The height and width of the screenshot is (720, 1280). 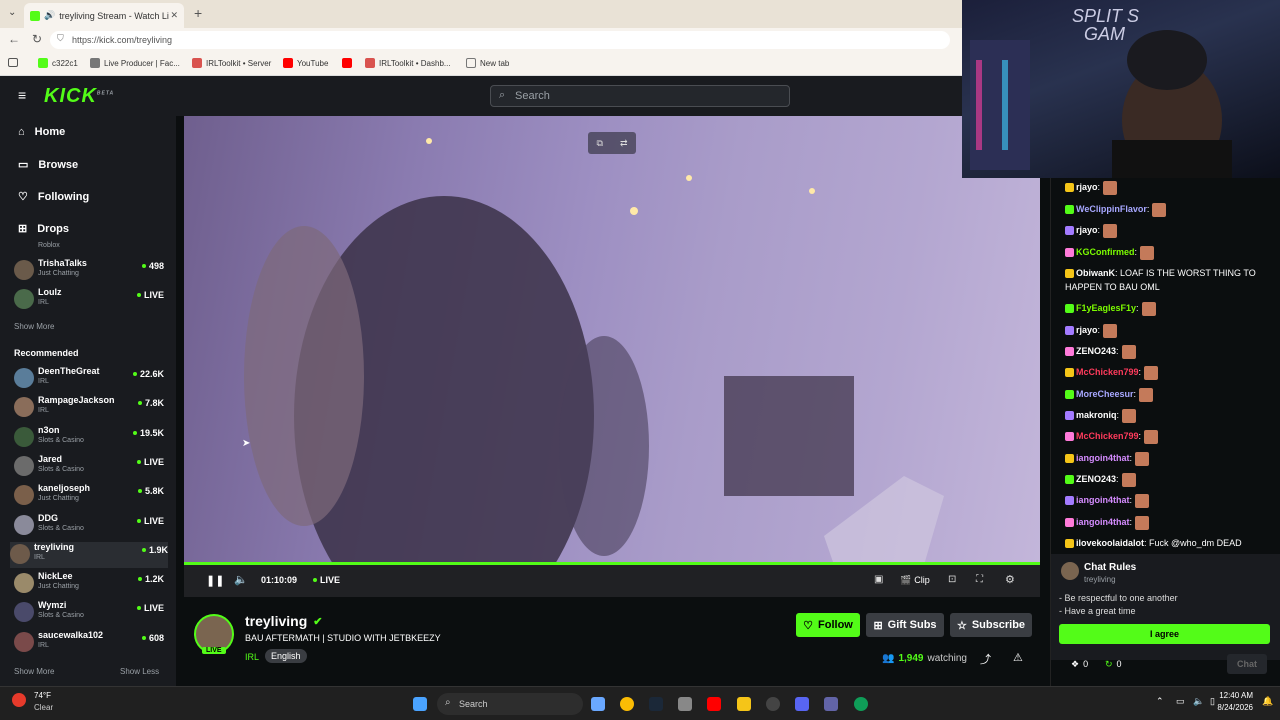 What do you see at coordinates (104, 15) in the screenshot?
I see `browser-tab: 🔊 treyliving Stream - Watch Live ✕` at bounding box center [104, 15].